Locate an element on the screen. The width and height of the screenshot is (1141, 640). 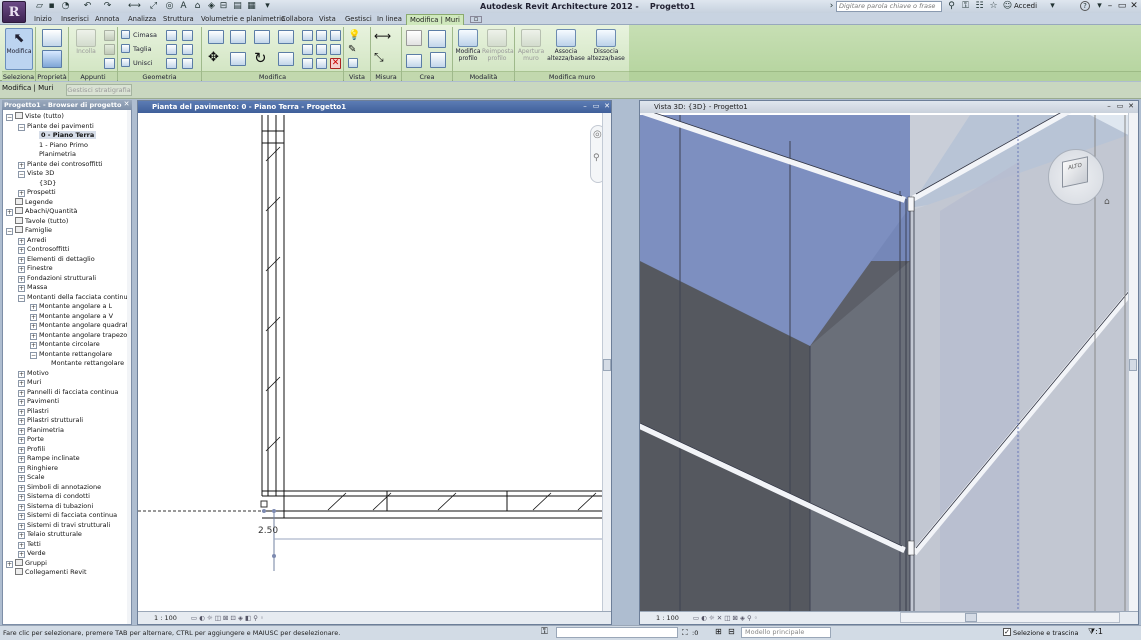
open-icon: ▱ is located at coordinates (39, 6).